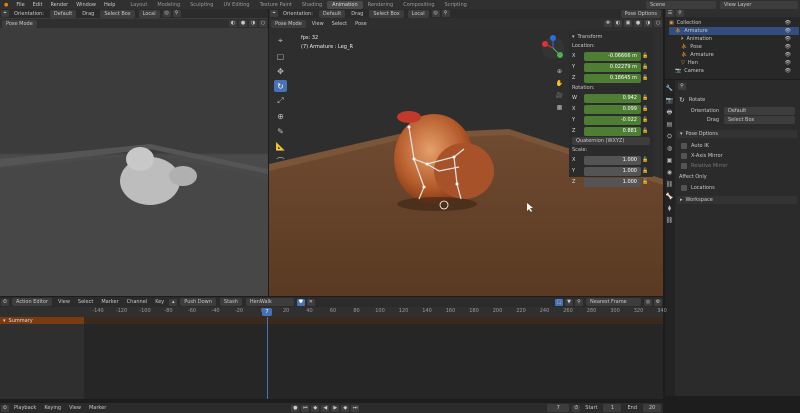 This screenshot has width=800, height=413. Describe the element at coordinates (612, 67) in the screenshot. I see `location-y-field: 0.02279 m` at that location.